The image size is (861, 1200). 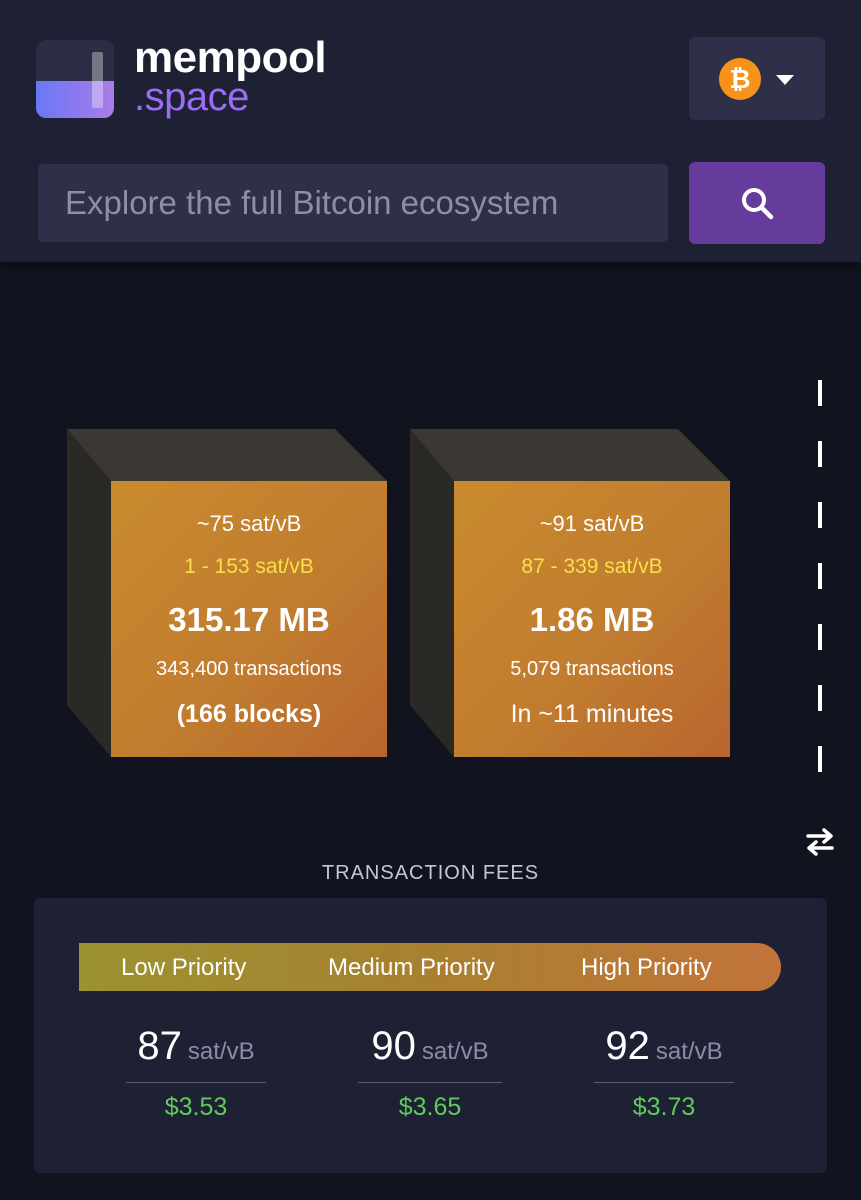 I want to click on brand-name: mempool .space, so click(x=230, y=76).